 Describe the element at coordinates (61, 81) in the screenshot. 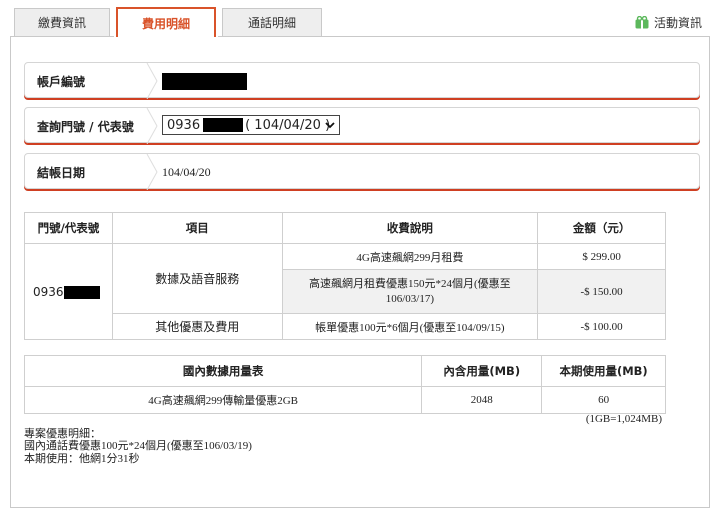

I see `account-number-label: 帳戶編號` at that location.